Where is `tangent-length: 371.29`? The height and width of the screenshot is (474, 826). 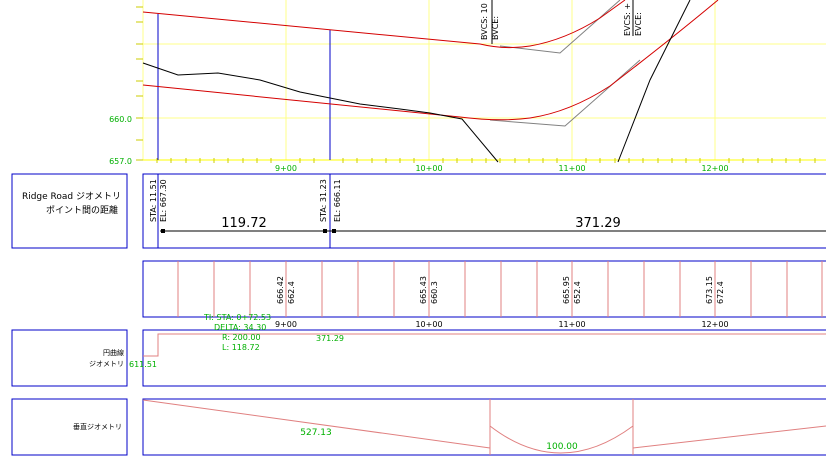
tangent-length: 371.29 is located at coordinates (330, 338).